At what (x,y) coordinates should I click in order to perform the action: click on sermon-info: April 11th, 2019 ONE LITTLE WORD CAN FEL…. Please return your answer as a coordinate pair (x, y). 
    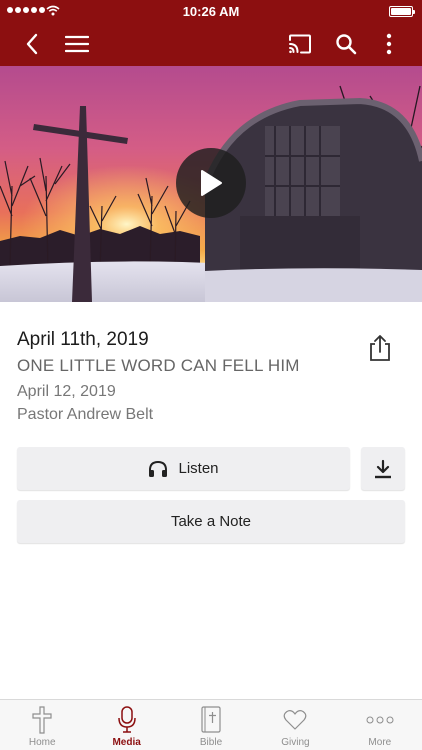
    Looking at the image, I should click on (187, 376).